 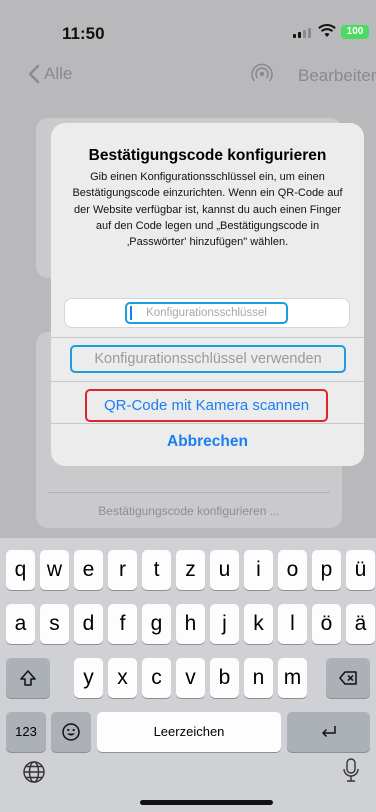 What do you see at coordinates (224, 624) in the screenshot?
I see `key: j` at bounding box center [224, 624].